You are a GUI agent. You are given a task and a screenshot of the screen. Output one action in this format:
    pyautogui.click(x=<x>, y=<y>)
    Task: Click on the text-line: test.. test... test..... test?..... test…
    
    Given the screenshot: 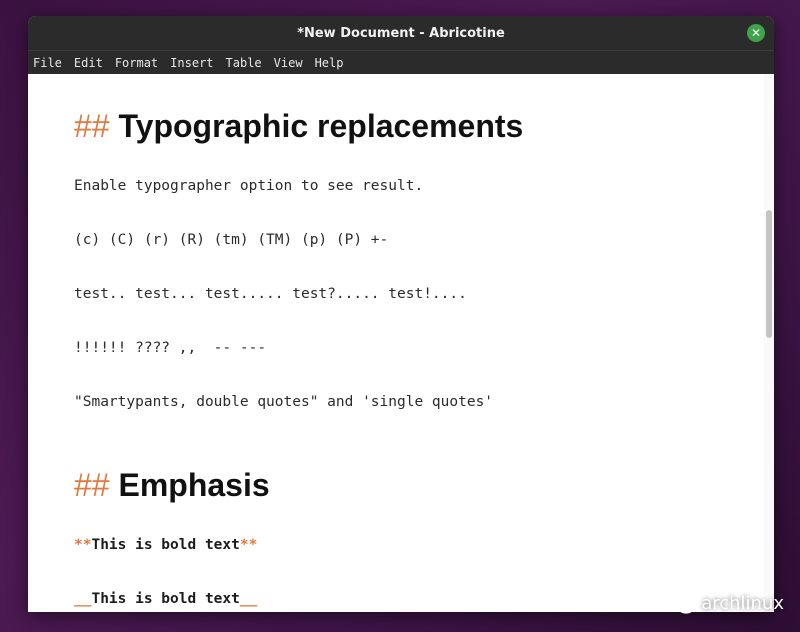 What is the action you would take?
    pyautogui.click(x=270, y=294)
    